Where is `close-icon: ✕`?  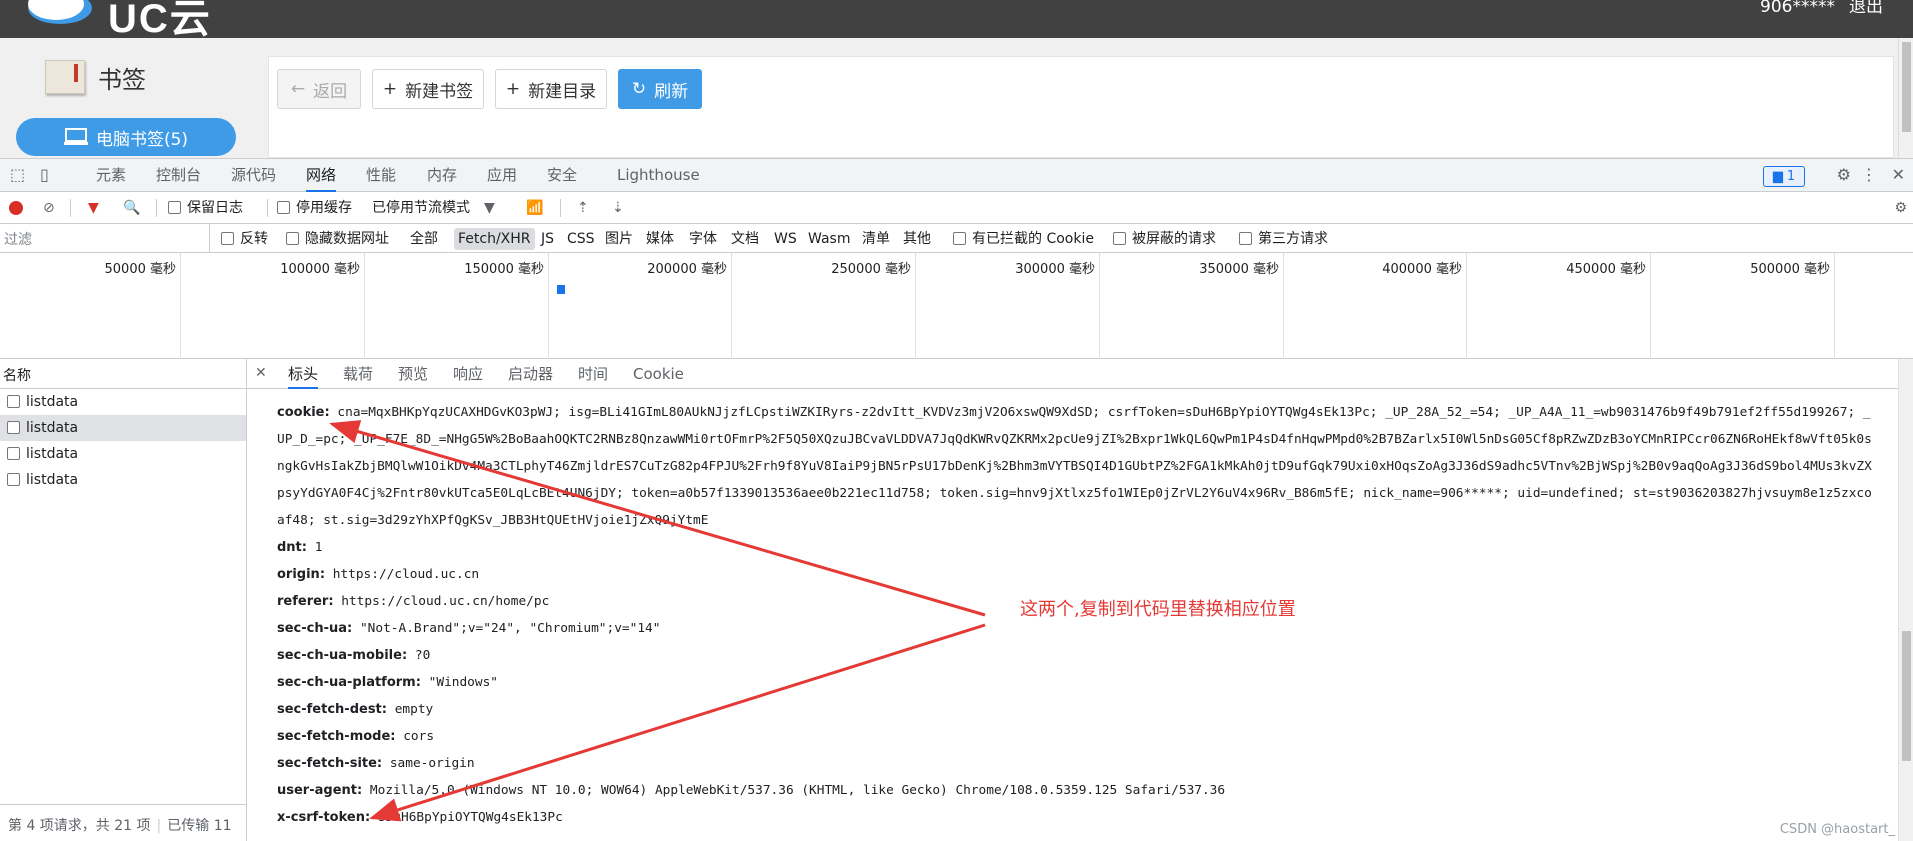
close-icon: ✕ is located at coordinates (1898, 175).